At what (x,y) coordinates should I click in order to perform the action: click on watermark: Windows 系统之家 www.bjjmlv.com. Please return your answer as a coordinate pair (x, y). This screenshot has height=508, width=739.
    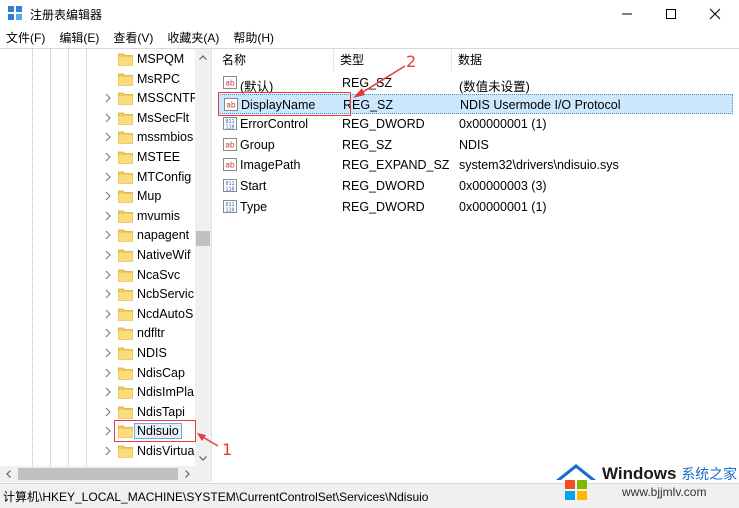
    Looking at the image, I should click on (644, 482).